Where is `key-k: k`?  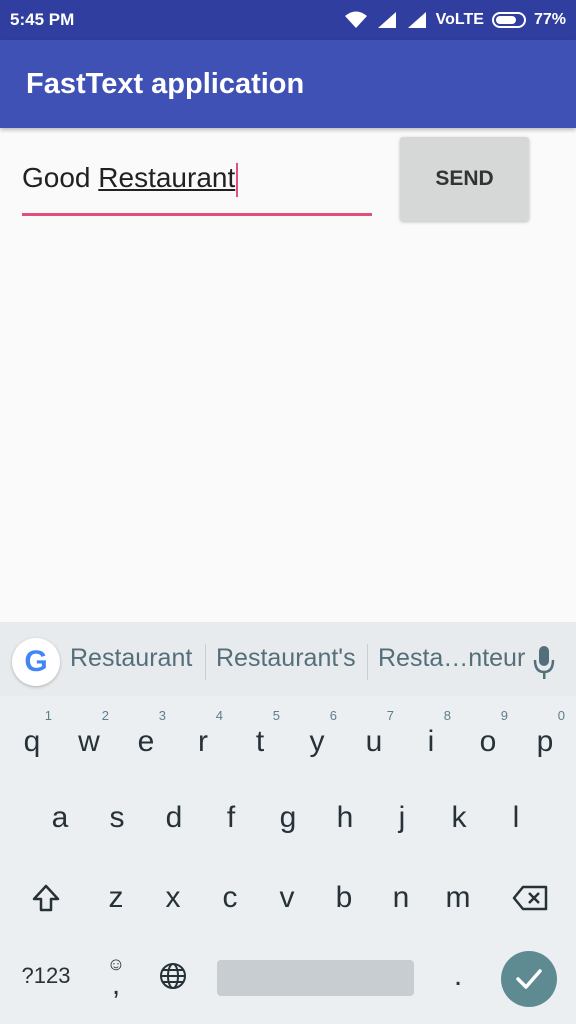
key-k: k is located at coordinates (459, 818).